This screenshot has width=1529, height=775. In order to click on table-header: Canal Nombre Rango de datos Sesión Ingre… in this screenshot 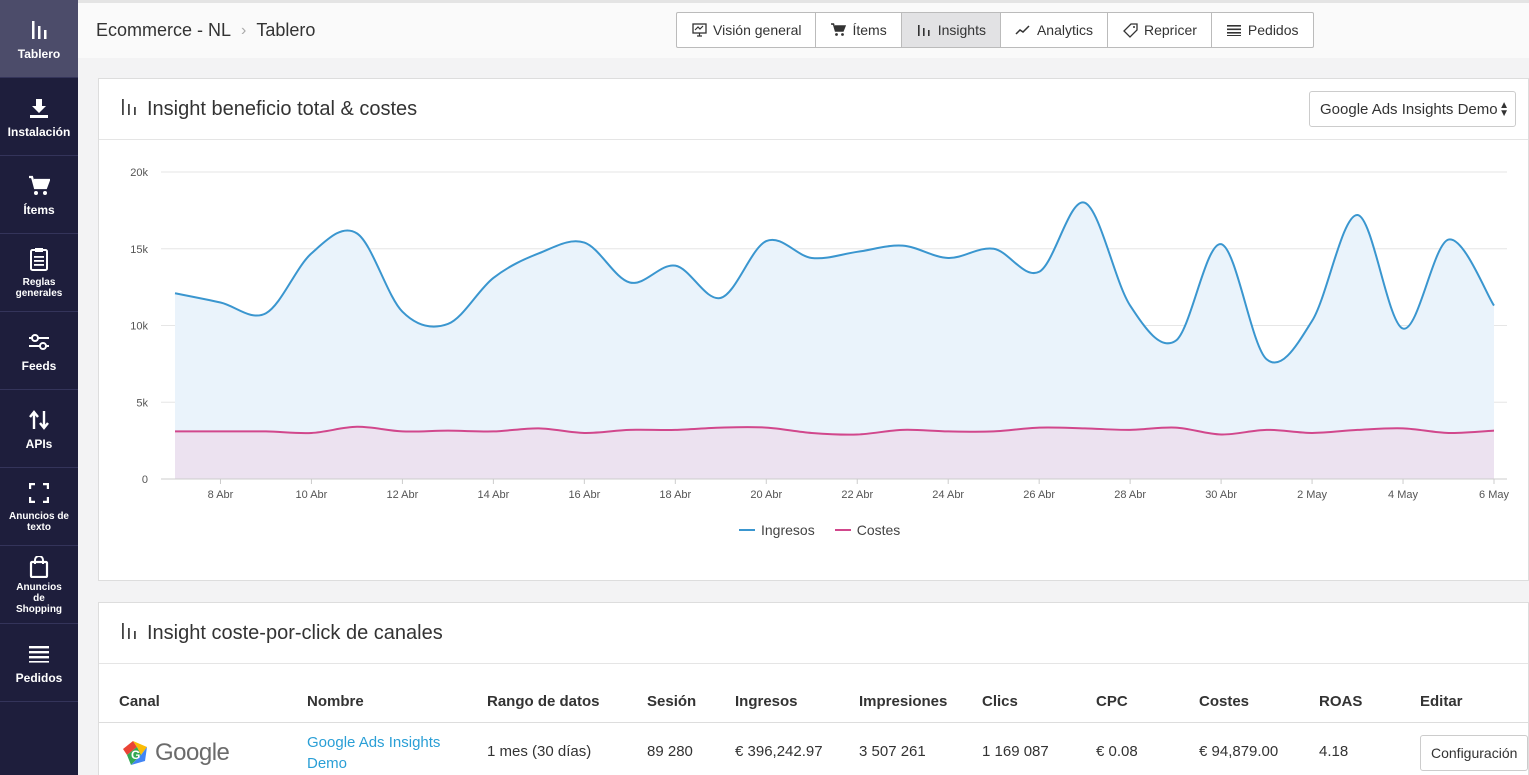, I will do `click(814, 694)`.